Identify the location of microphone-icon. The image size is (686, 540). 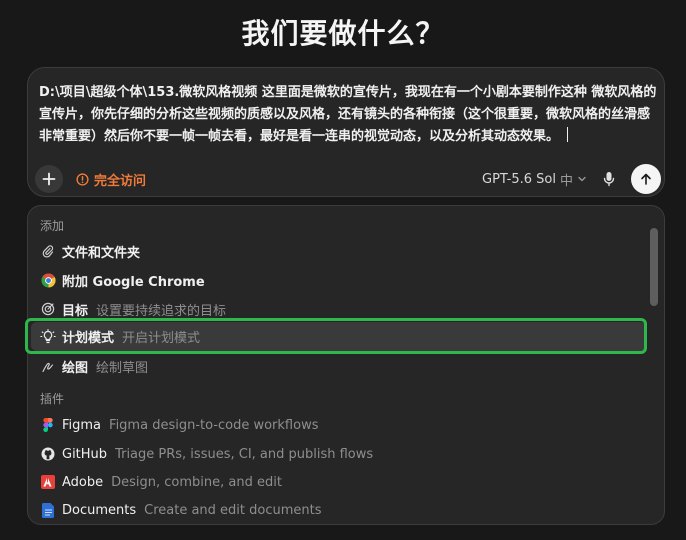
(609, 179).